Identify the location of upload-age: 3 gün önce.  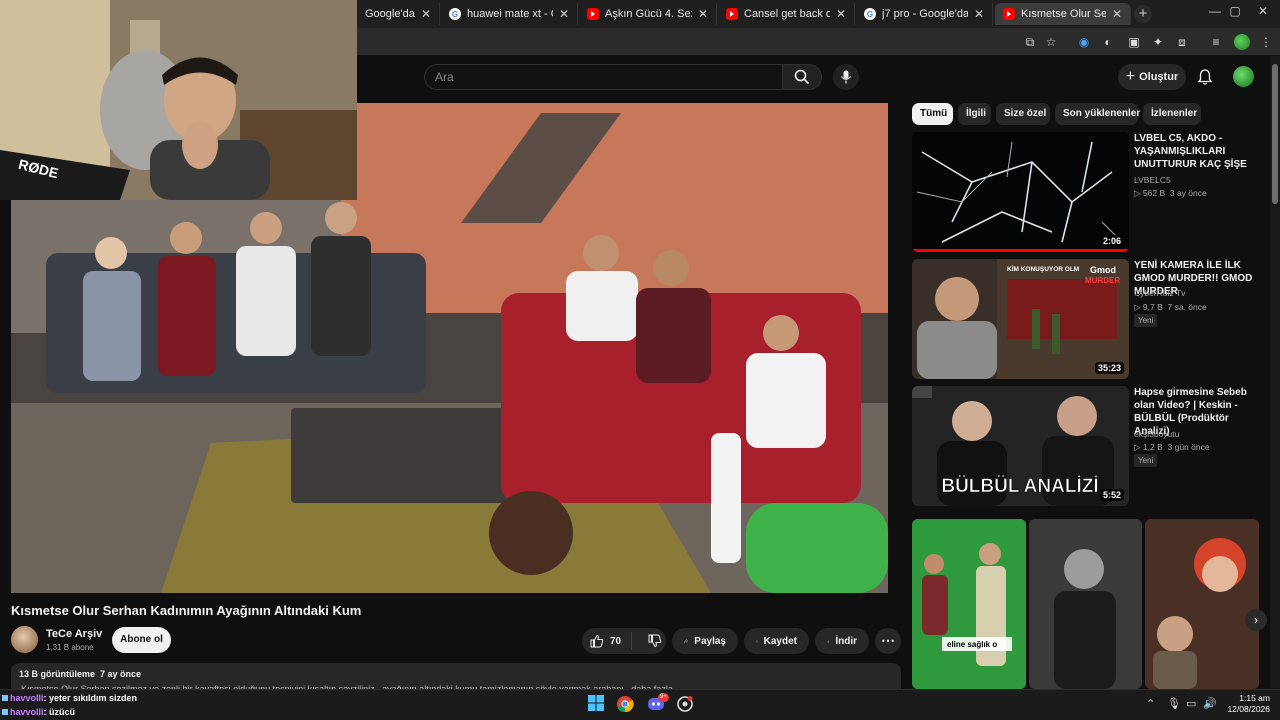
(1188, 447).